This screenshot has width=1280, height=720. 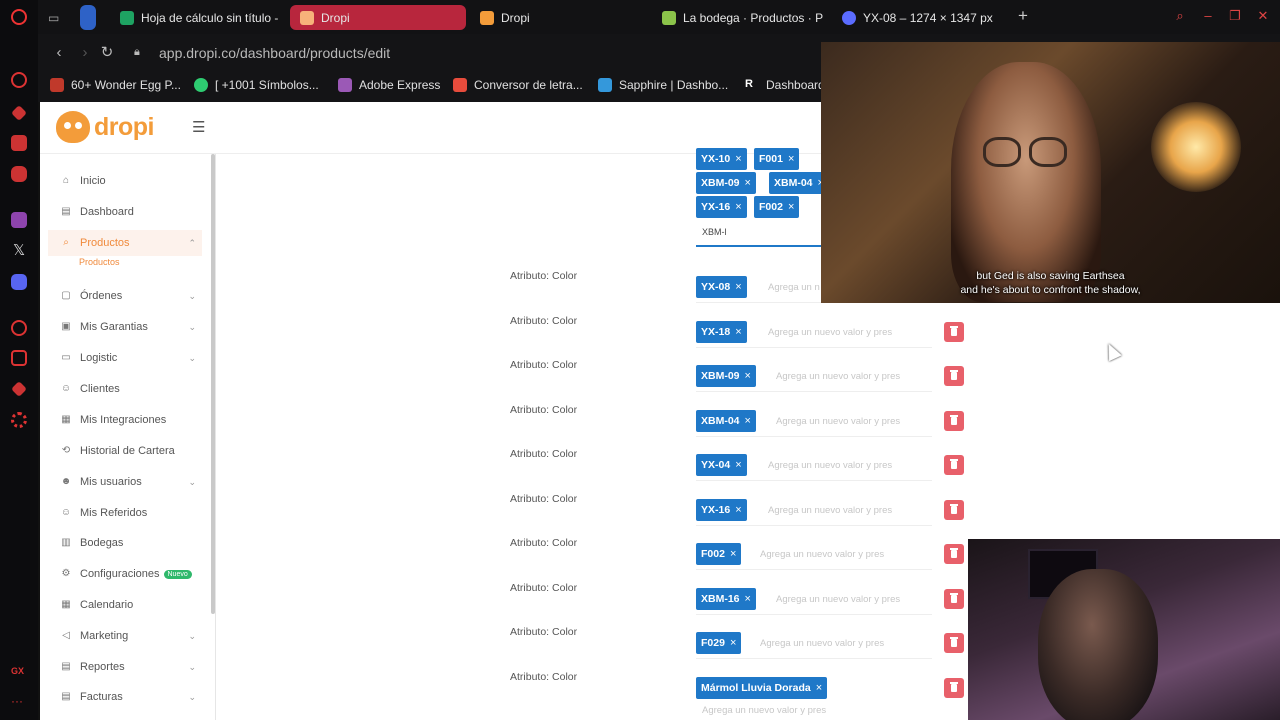 I want to click on sidebar-item-productos: ⌕ Productos ⌃, so click(x=125, y=243).